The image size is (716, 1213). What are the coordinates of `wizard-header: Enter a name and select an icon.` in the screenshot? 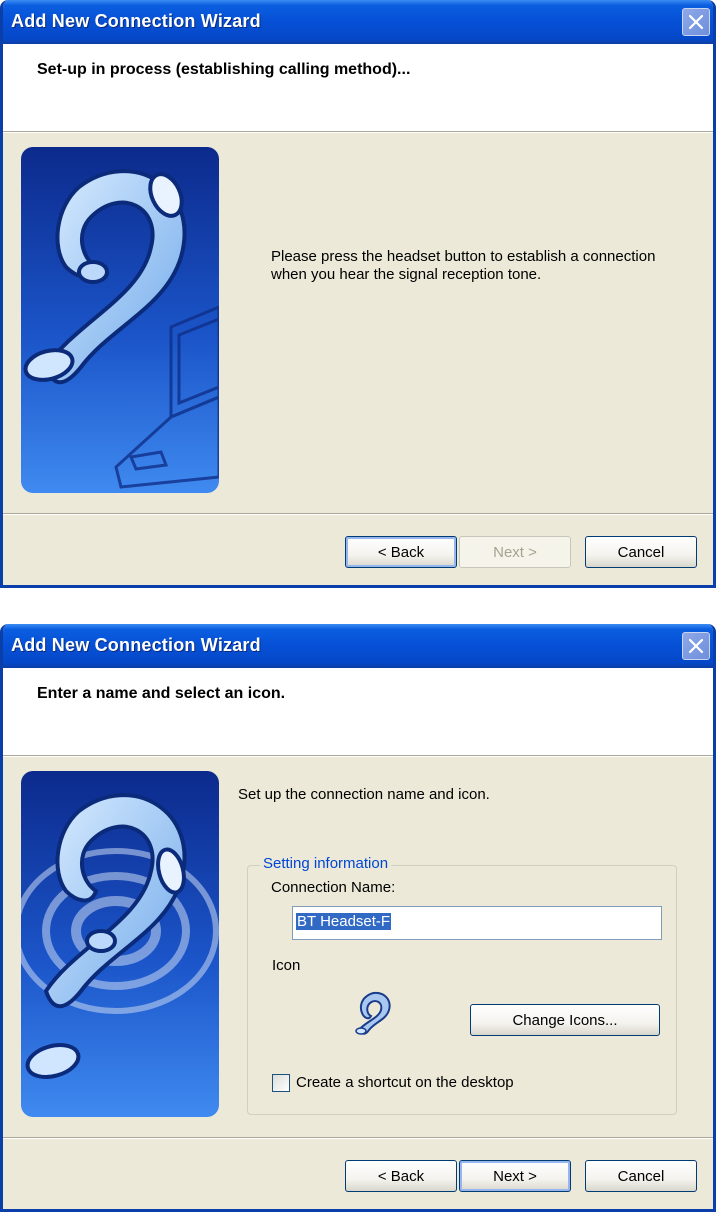 It's located at (358, 712).